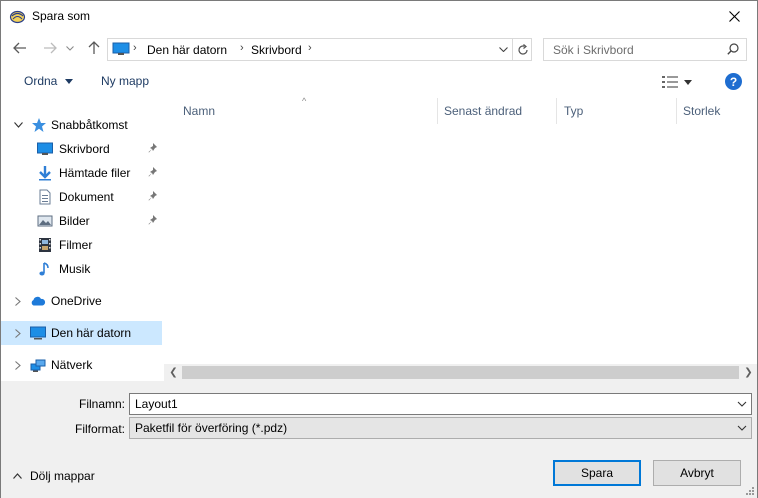 The height and width of the screenshot is (498, 758). I want to click on nav-item-quick-access: Snabbåtkomst, so click(81, 125).